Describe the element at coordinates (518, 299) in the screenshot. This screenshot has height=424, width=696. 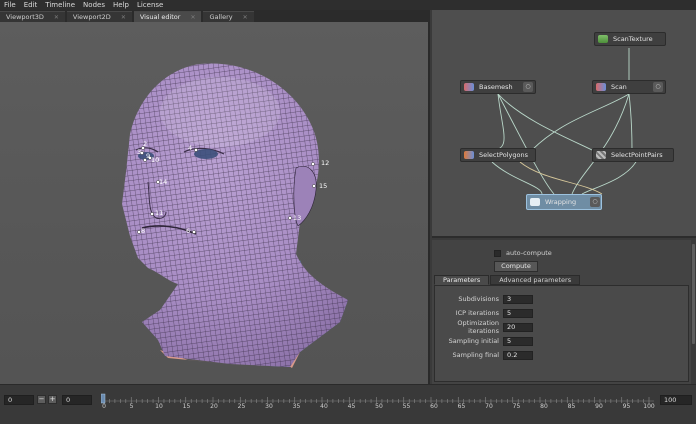
I see `subdivisions-field: 3` at that location.